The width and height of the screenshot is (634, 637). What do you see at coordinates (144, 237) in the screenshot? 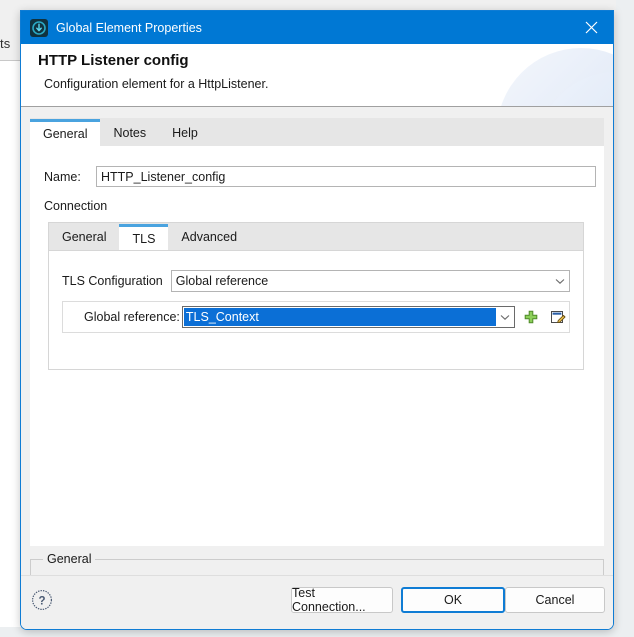
I see `tab-connection-tls: TLS` at bounding box center [144, 237].